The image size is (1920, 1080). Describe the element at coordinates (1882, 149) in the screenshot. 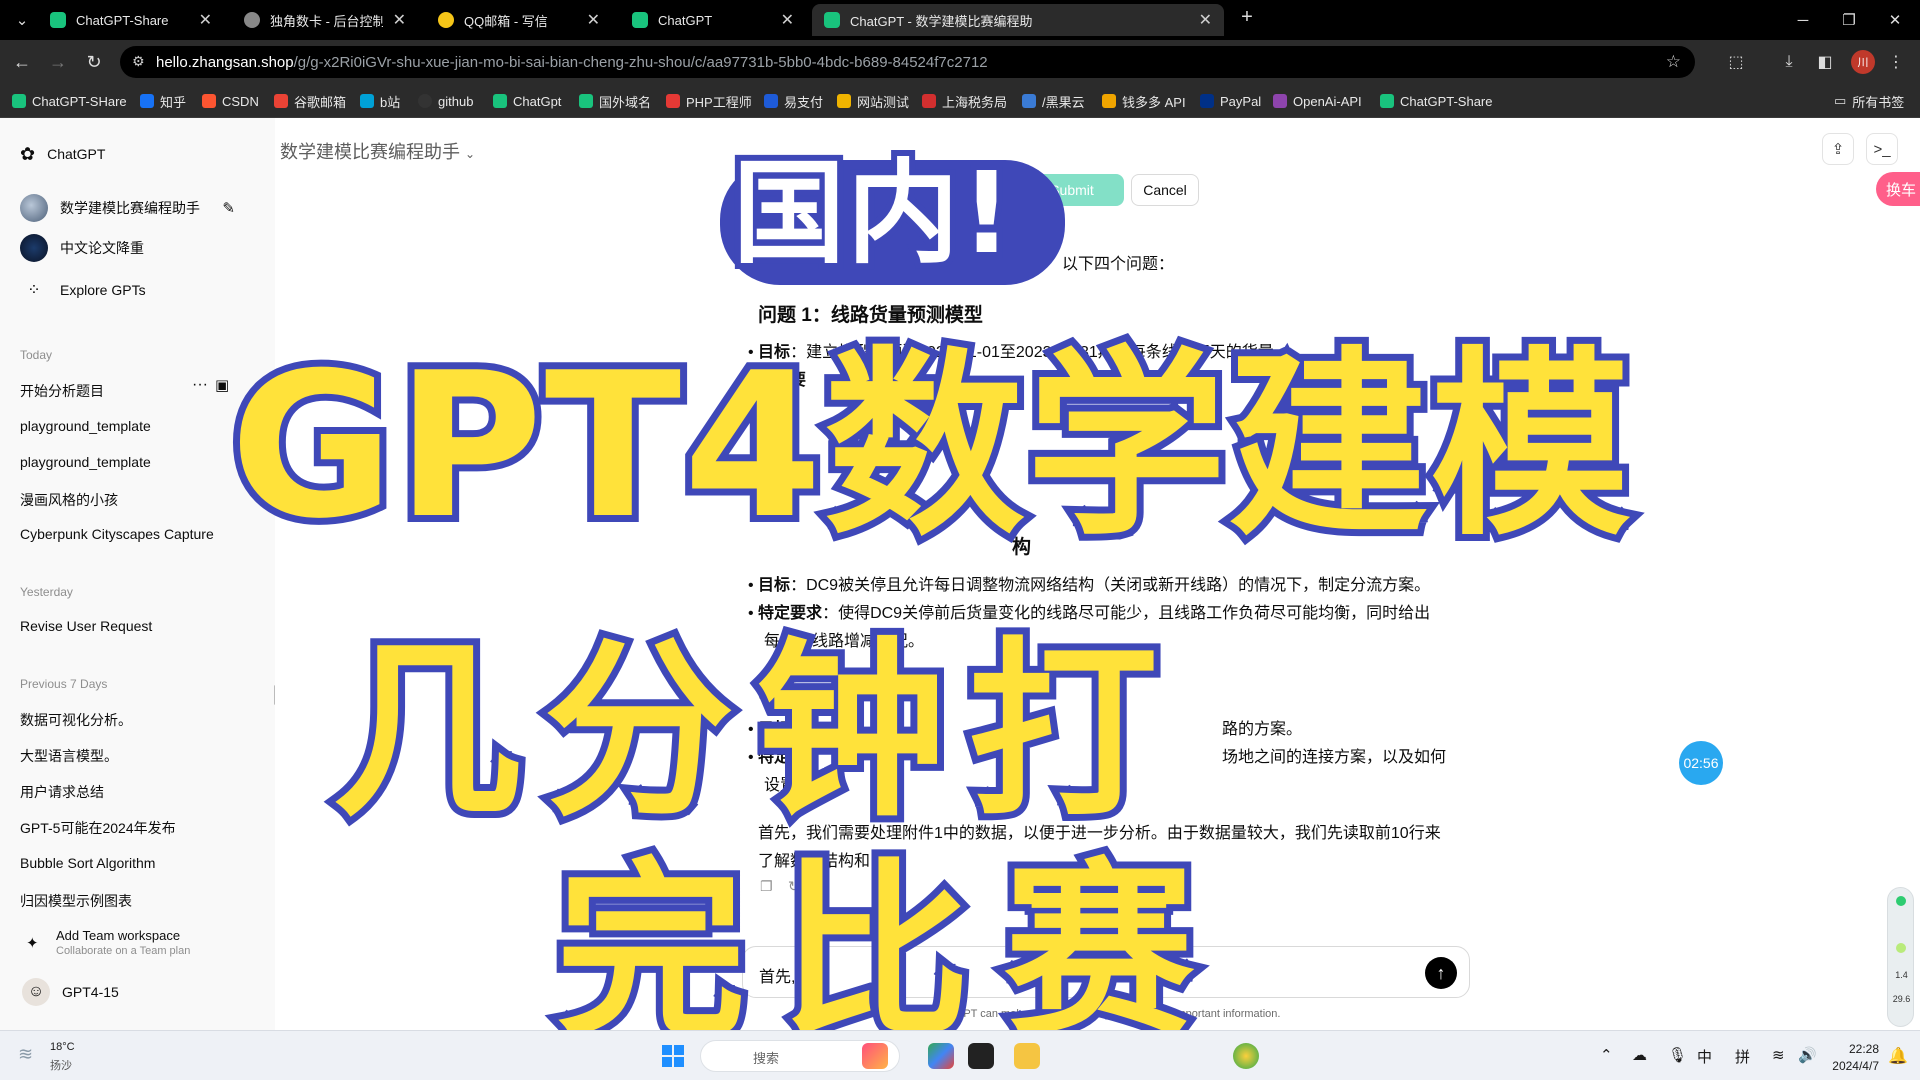

I see `terminal-button: >_` at that location.